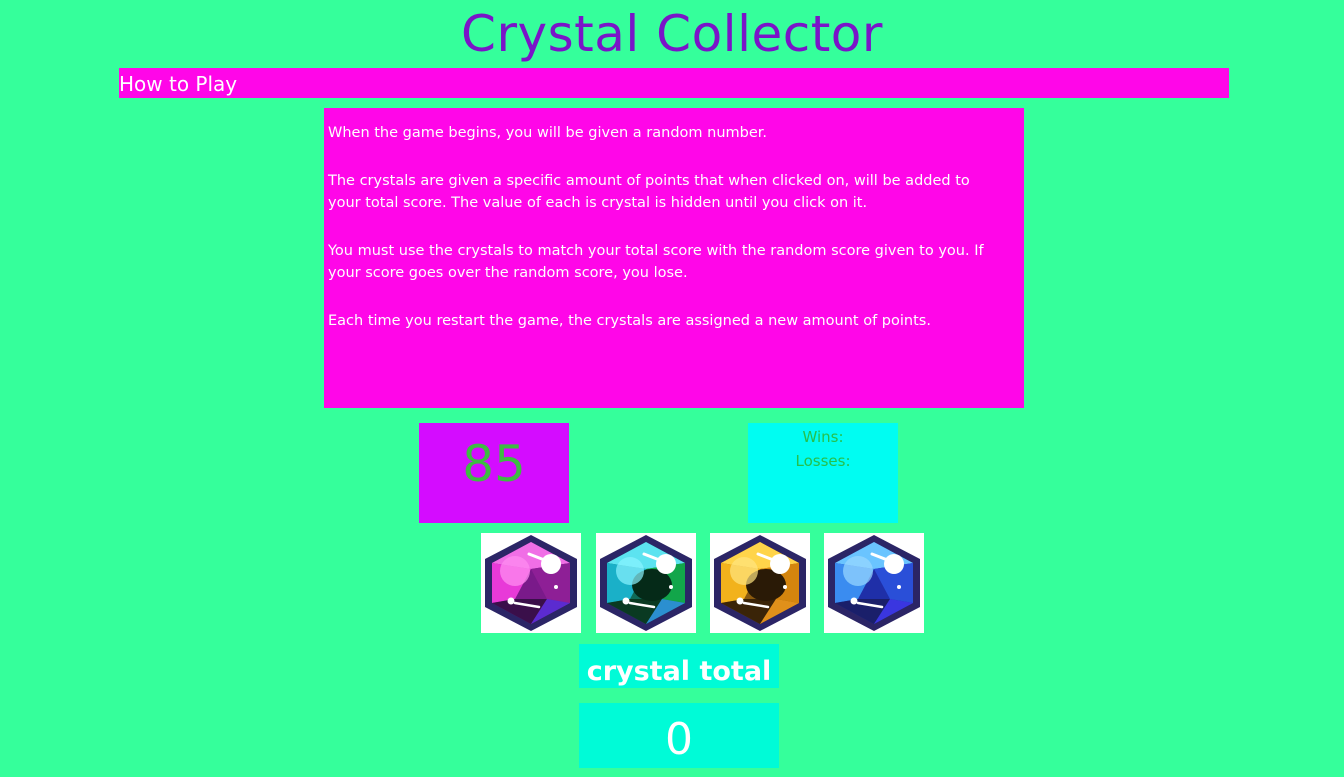  I want to click on blue-crystal-icon, so click(874, 583).